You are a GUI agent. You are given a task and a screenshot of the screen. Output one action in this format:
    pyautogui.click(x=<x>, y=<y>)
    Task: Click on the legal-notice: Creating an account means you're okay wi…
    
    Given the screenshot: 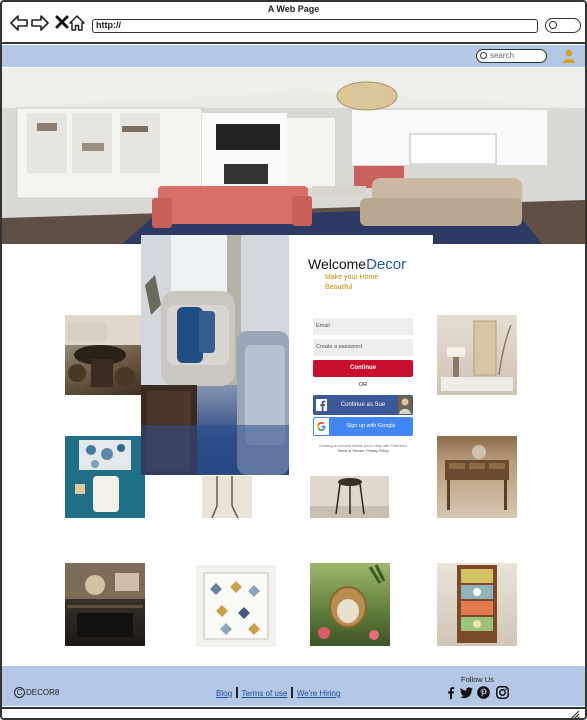 What is the action you would take?
    pyautogui.click(x=363, y=449)
    